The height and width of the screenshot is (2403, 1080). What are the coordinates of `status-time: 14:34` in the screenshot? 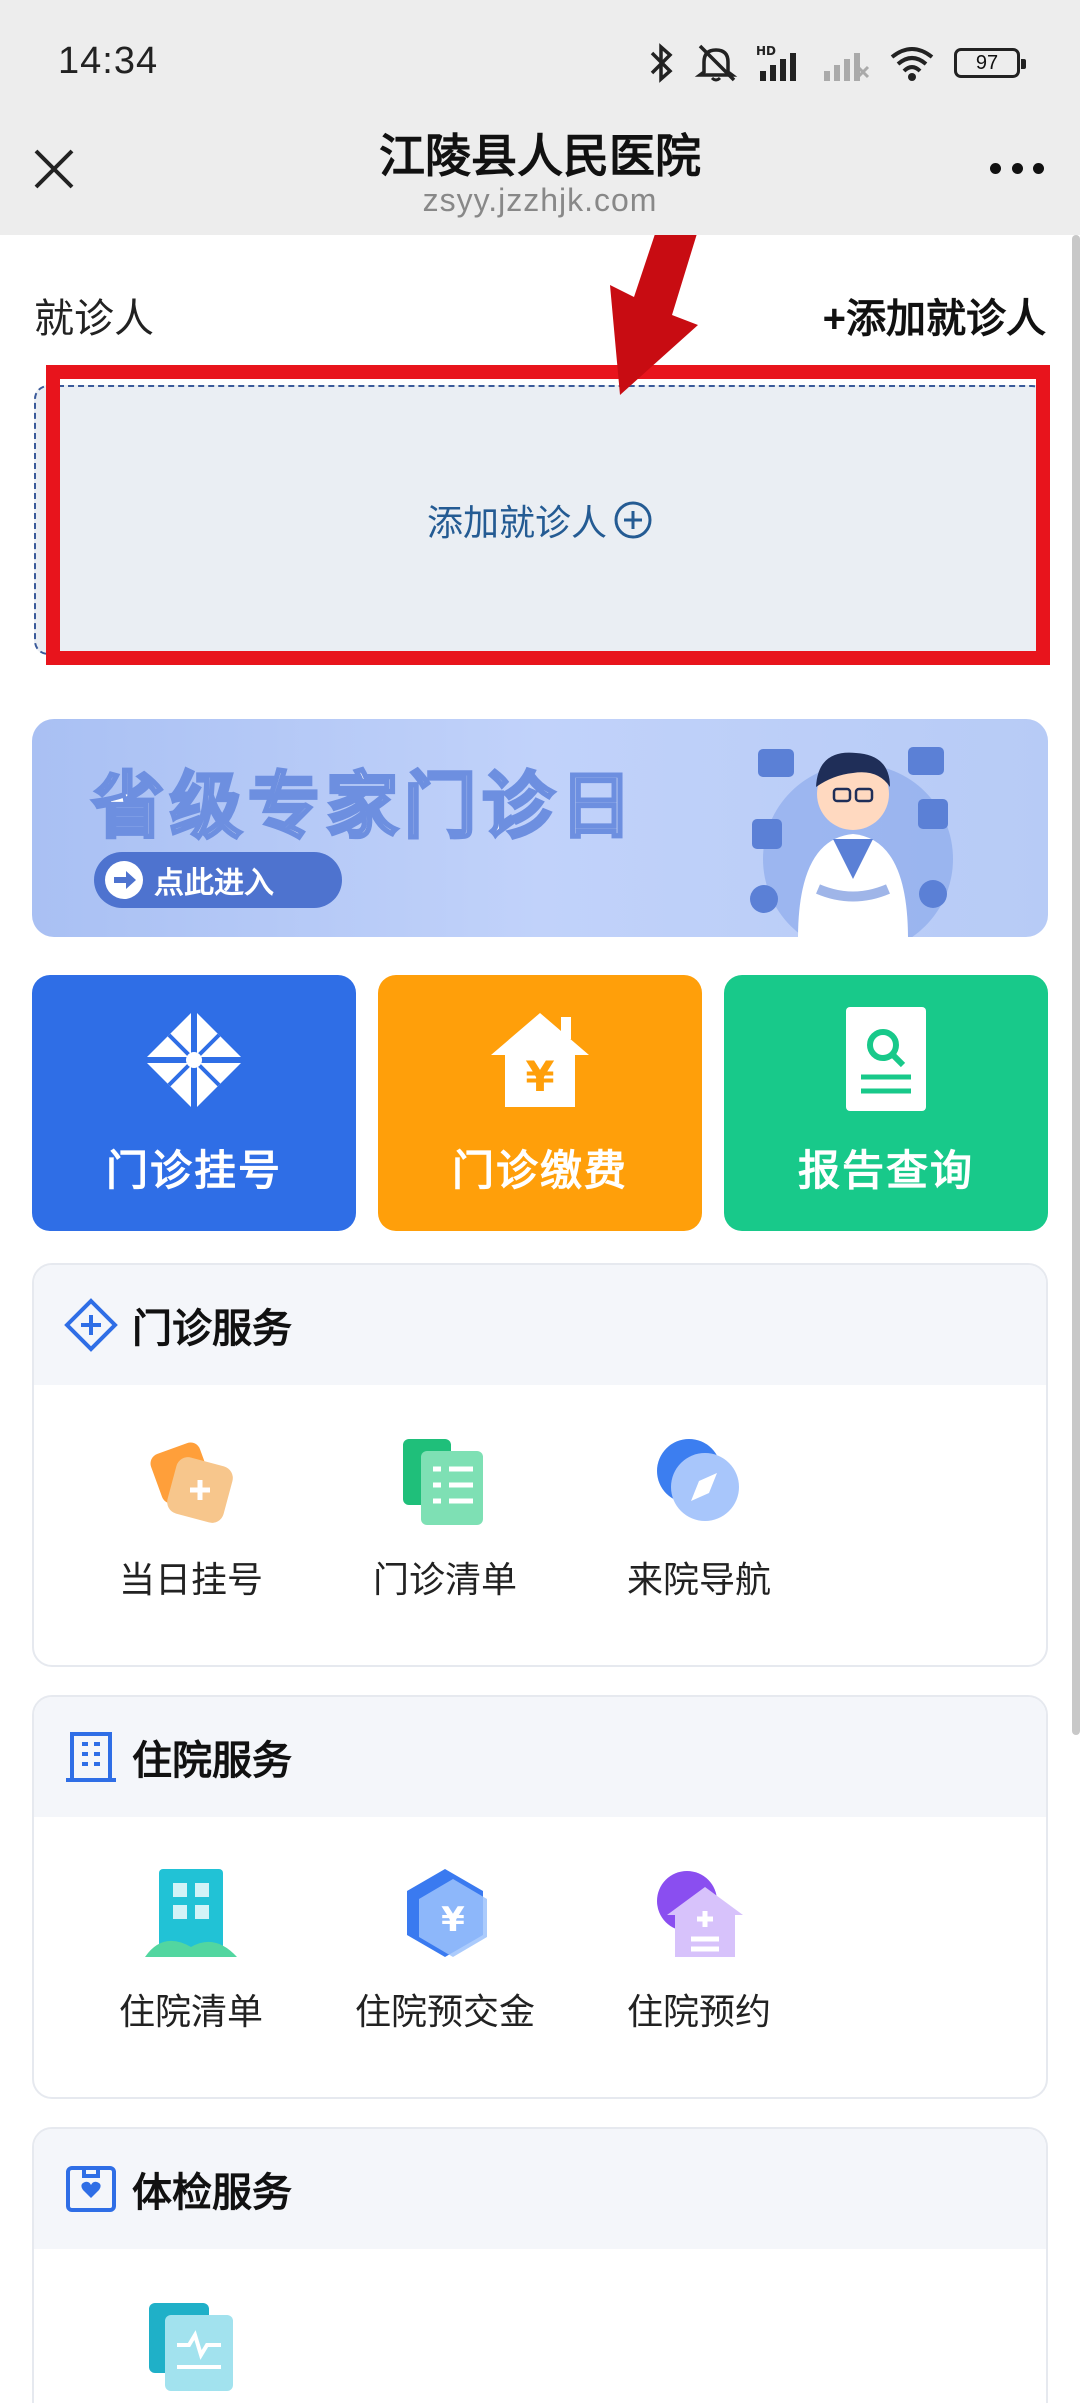 It's located at (108, 61).